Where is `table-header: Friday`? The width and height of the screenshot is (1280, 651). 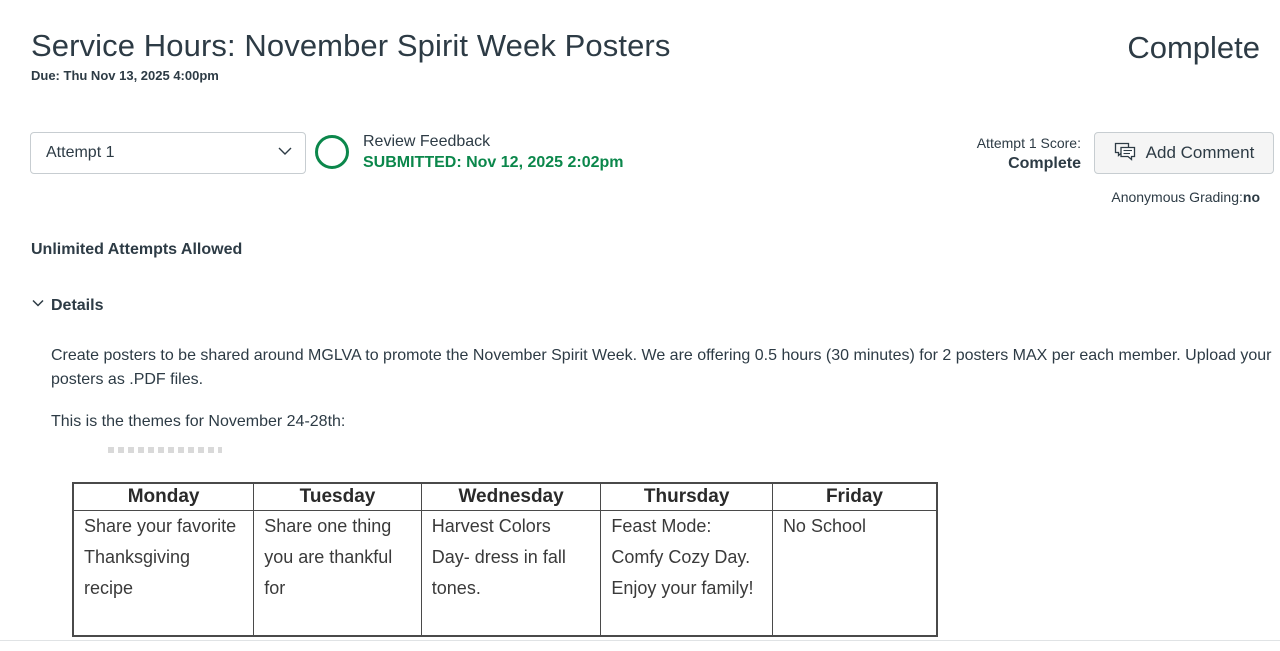
table-header: Friday is located at coordinates (854, 496).